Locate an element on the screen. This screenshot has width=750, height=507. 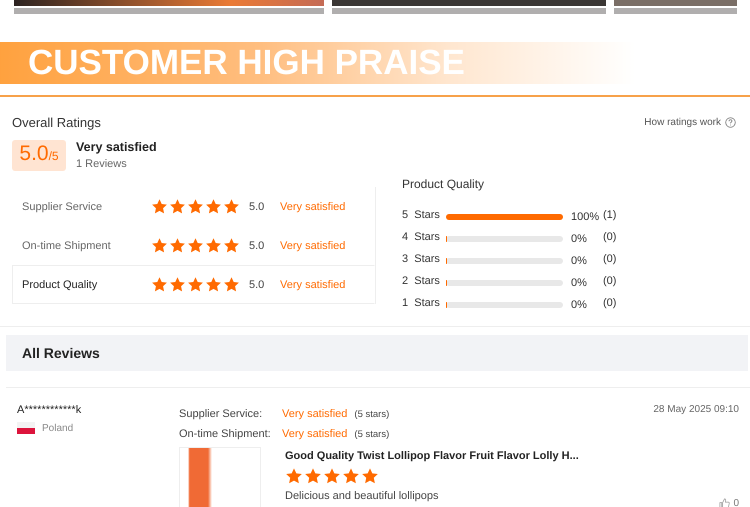
review-date: 28 May 2025 09:10 is located at coordinates (696, 409).